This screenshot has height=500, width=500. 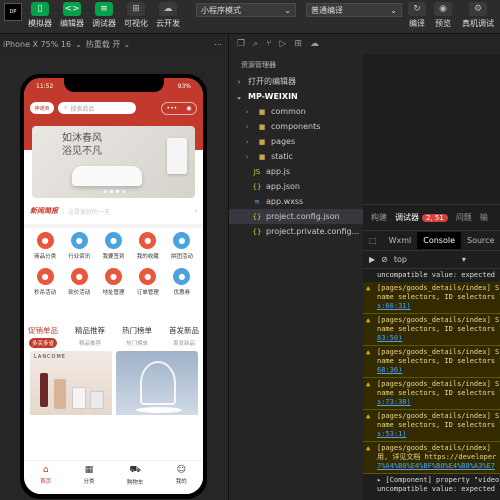 What do you see at coordinates (179, 108) in the screenshot?
I see `mini-program-capsule: ••• ◉` at bounding box center [179, 108].